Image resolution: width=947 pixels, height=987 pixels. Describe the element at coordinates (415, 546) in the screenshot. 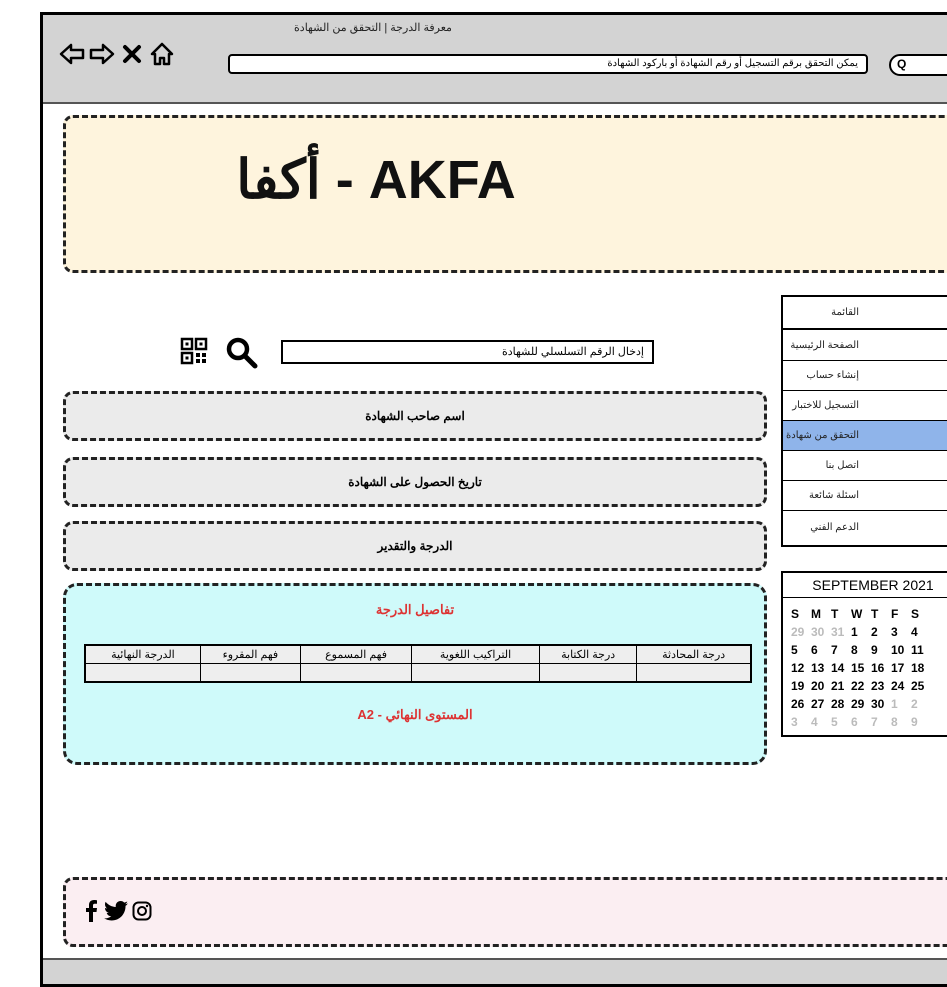

I see `grade-field: الدرجة والتقدير` at that location.